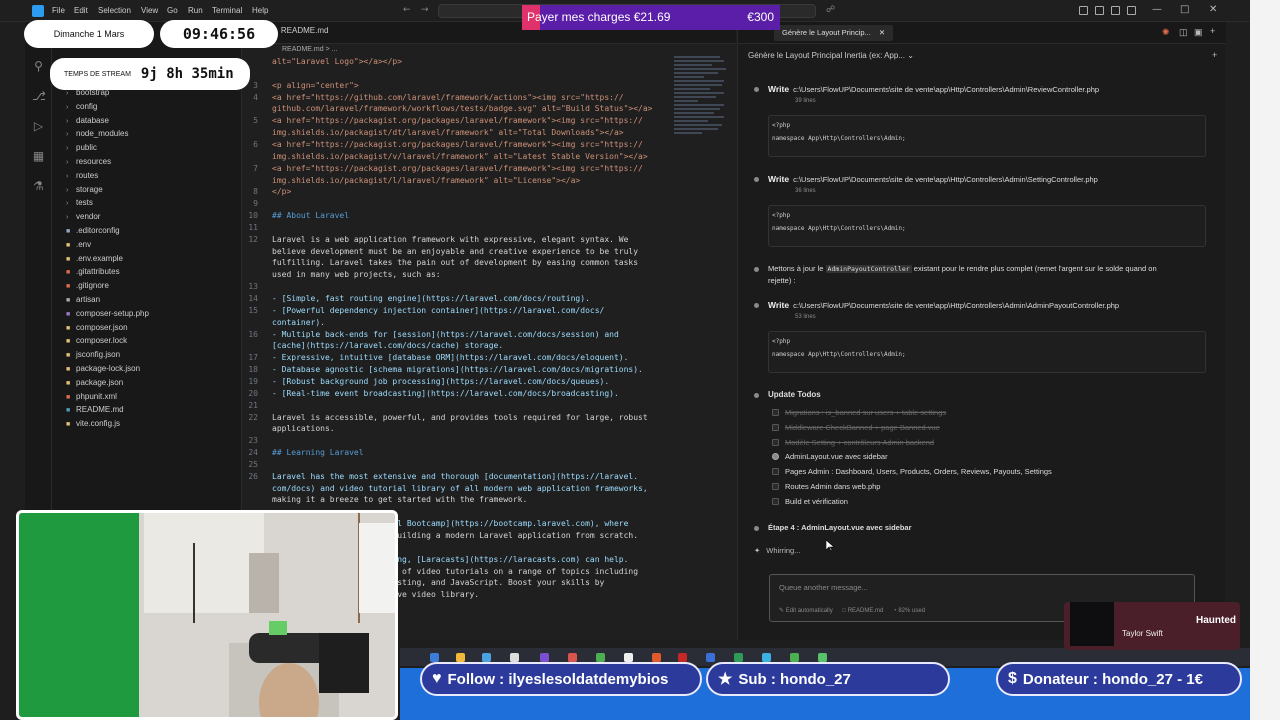  I want to click on explorer-file: ■ vite.config.js, so click(147, 423).